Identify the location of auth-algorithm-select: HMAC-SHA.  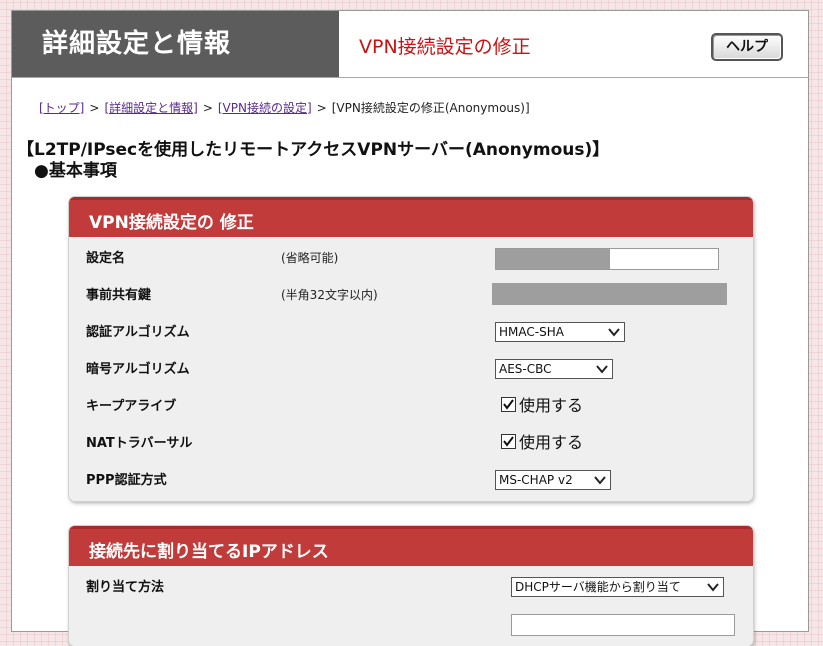
(560, 332).